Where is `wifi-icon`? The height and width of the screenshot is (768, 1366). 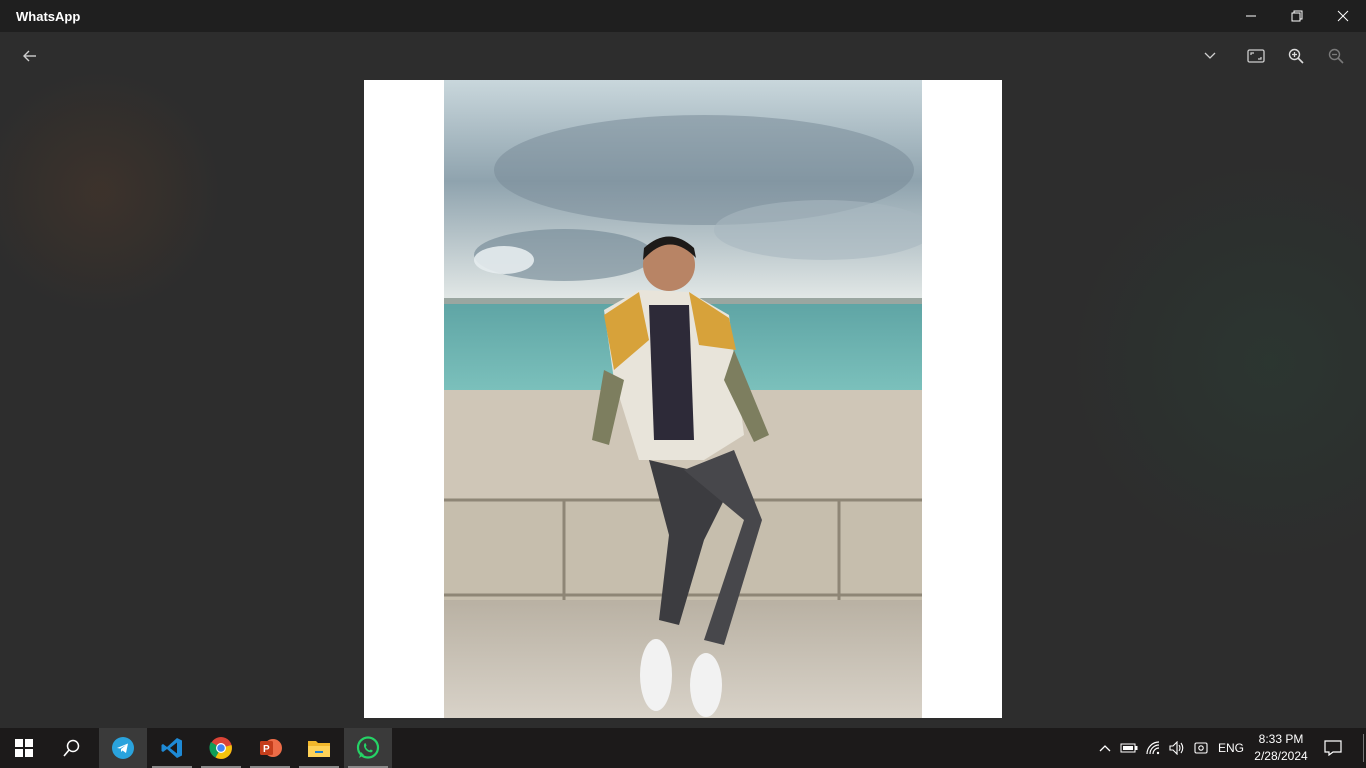
wifi-icon is located at coordinates (1153, 748).